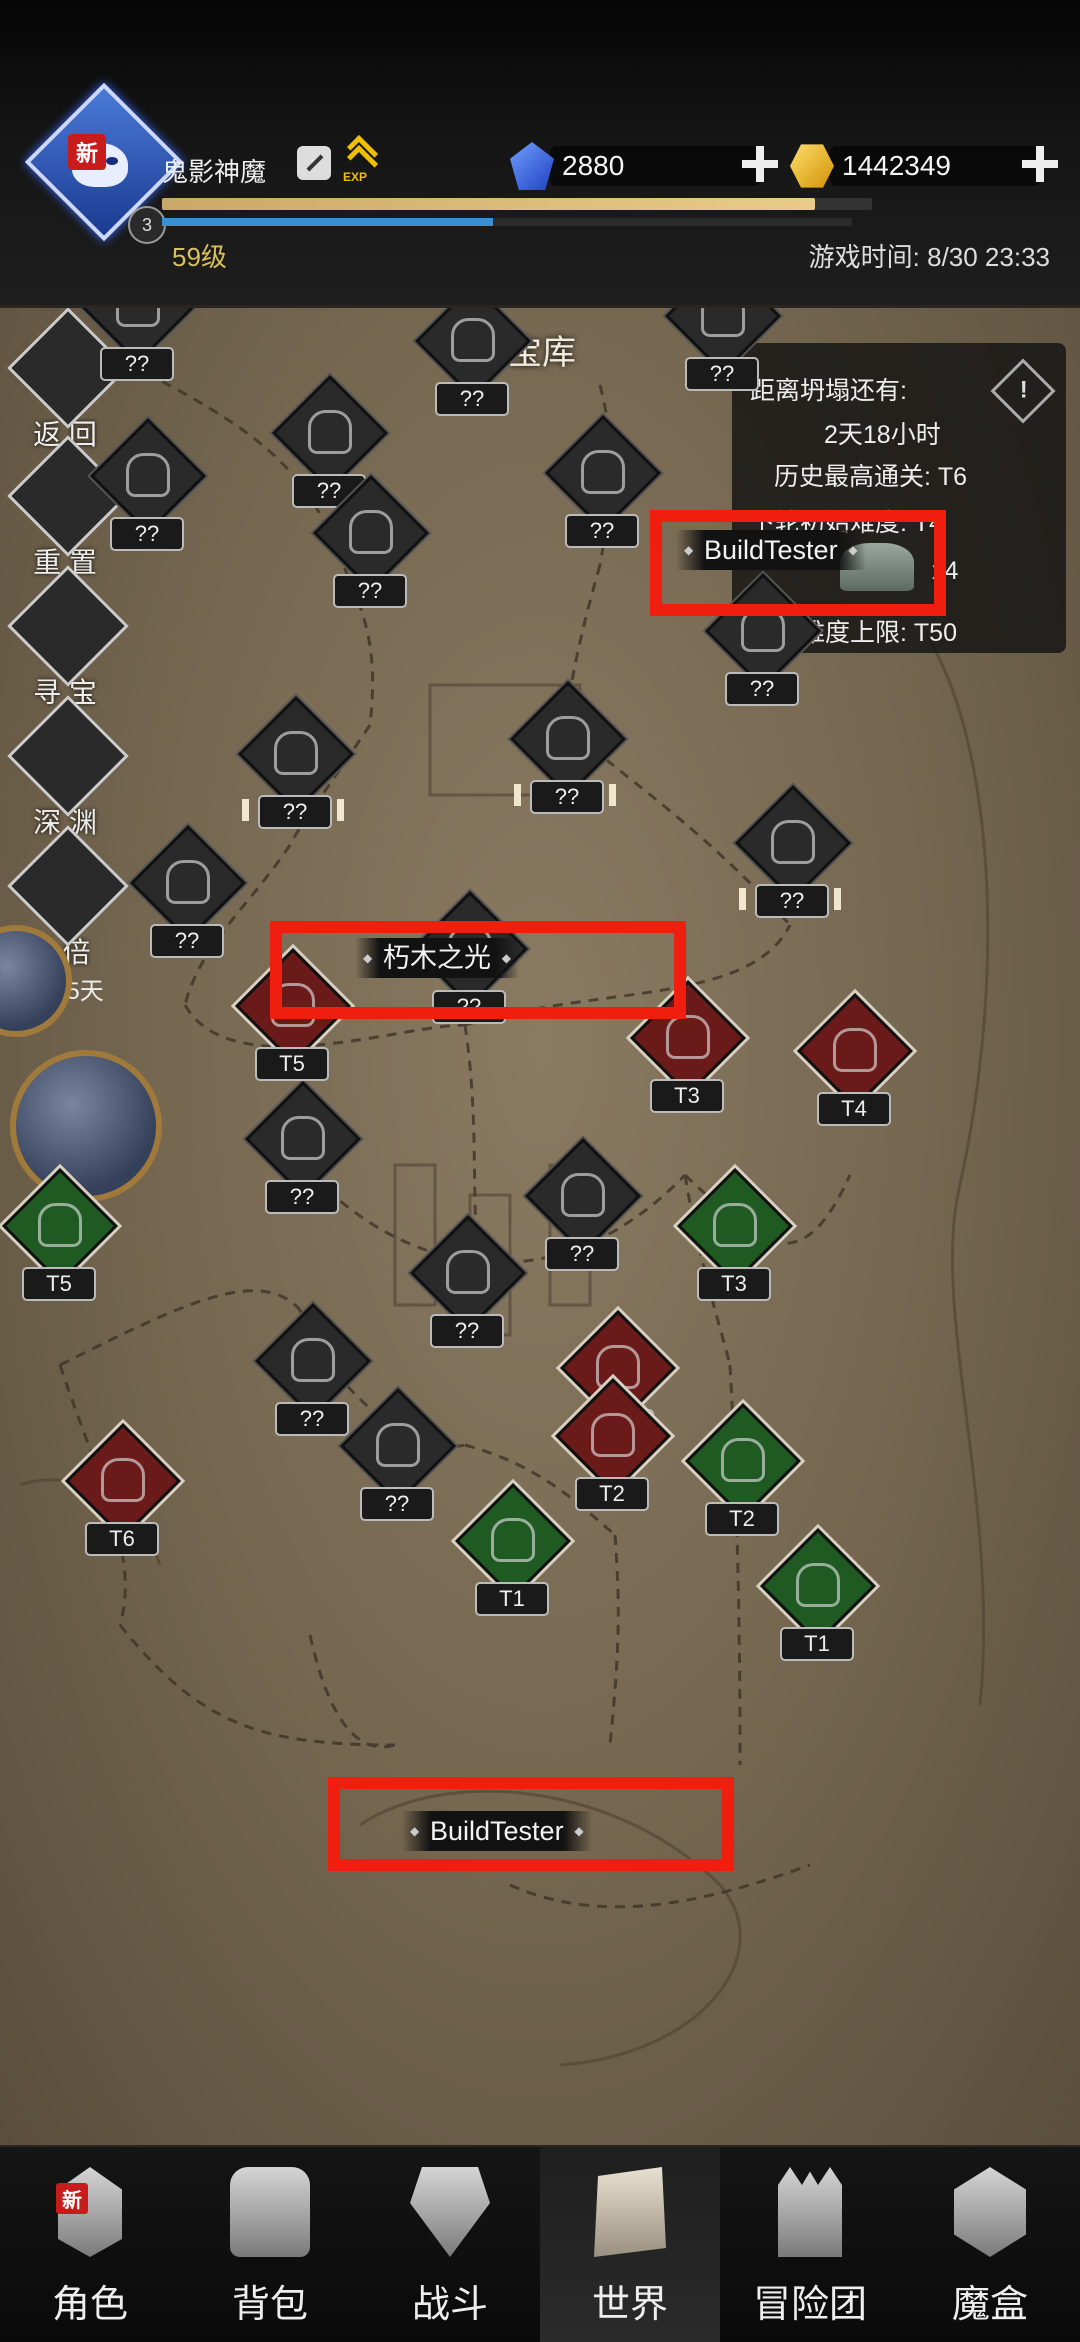 This screenshot has height=2342, width=1080. Describe the element at coordinates (87, 152) in the screenshot. I see `avatar-new-badge: 新` at that location.